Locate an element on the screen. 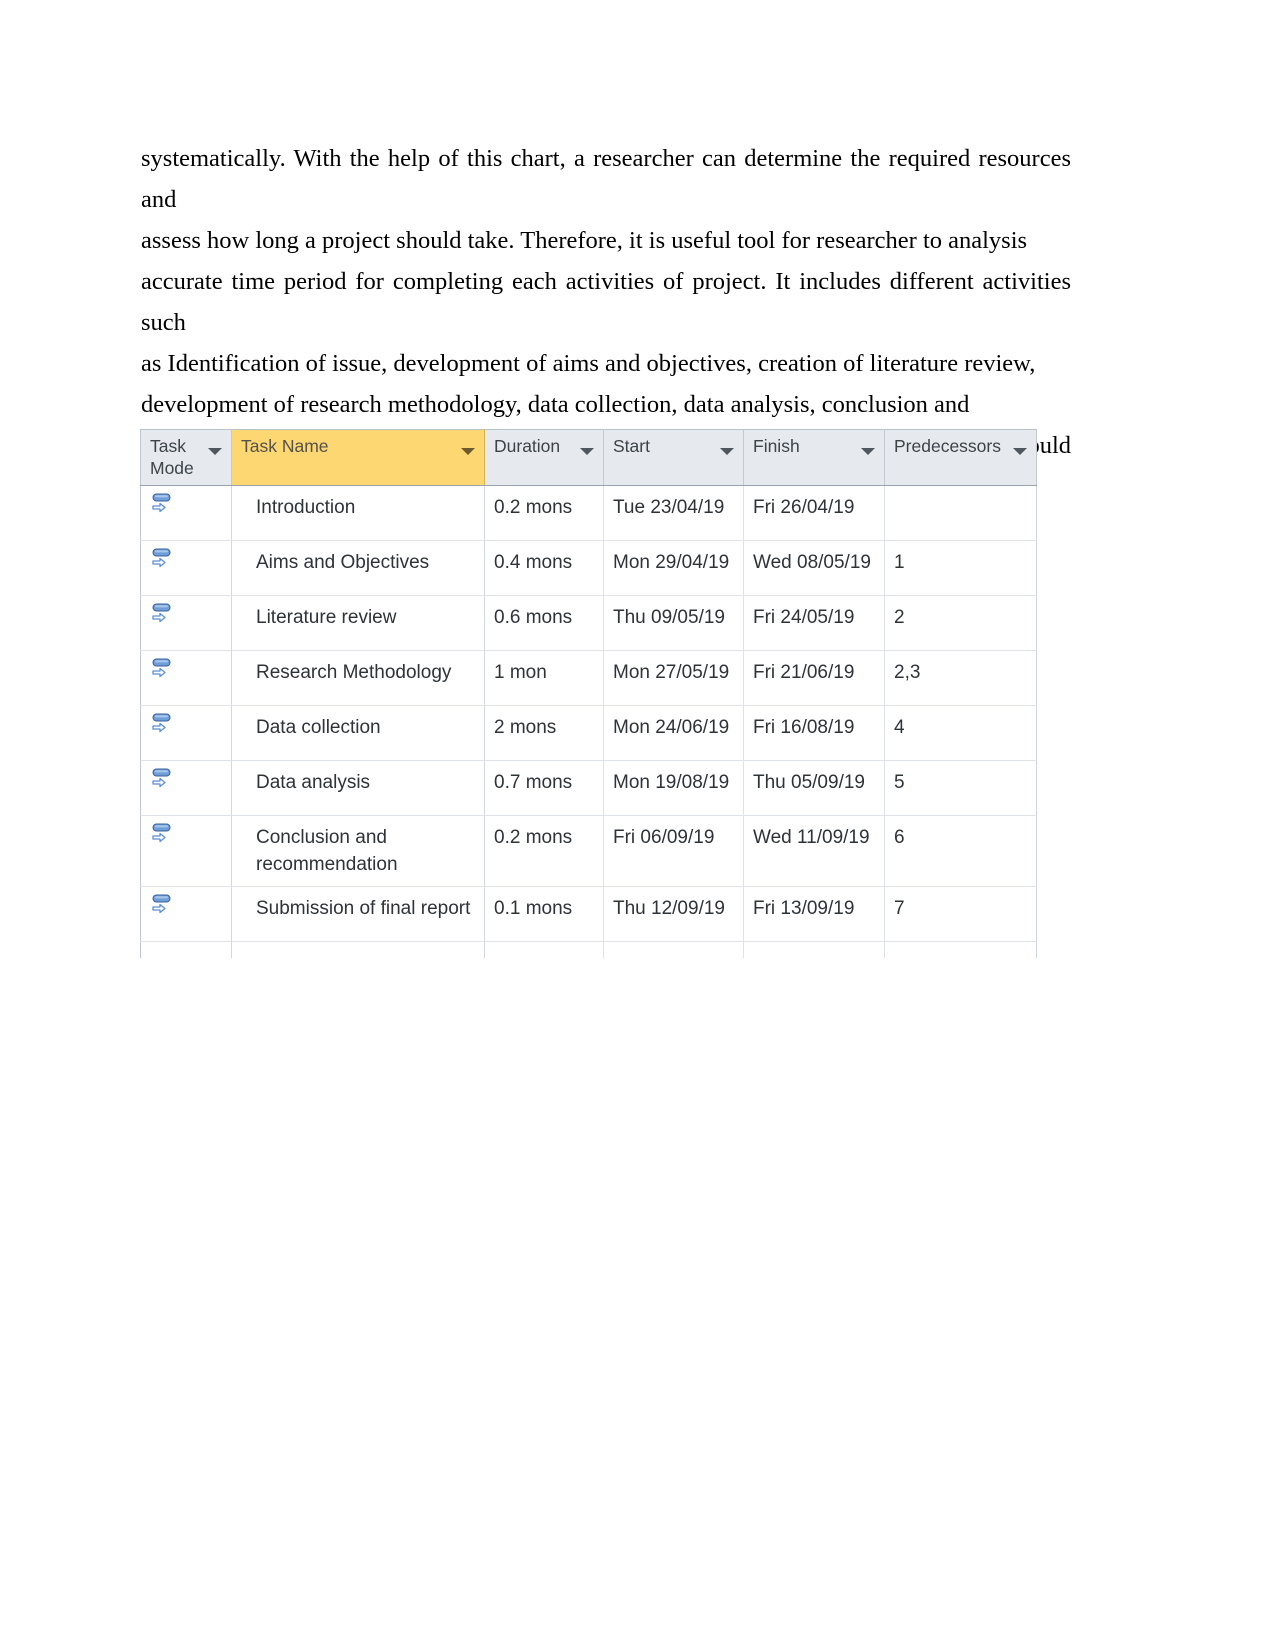 The width and height of the screenshot is (1275, 1650). cell-start: Thu 09/05/19 is located at coordinates (673, 623).